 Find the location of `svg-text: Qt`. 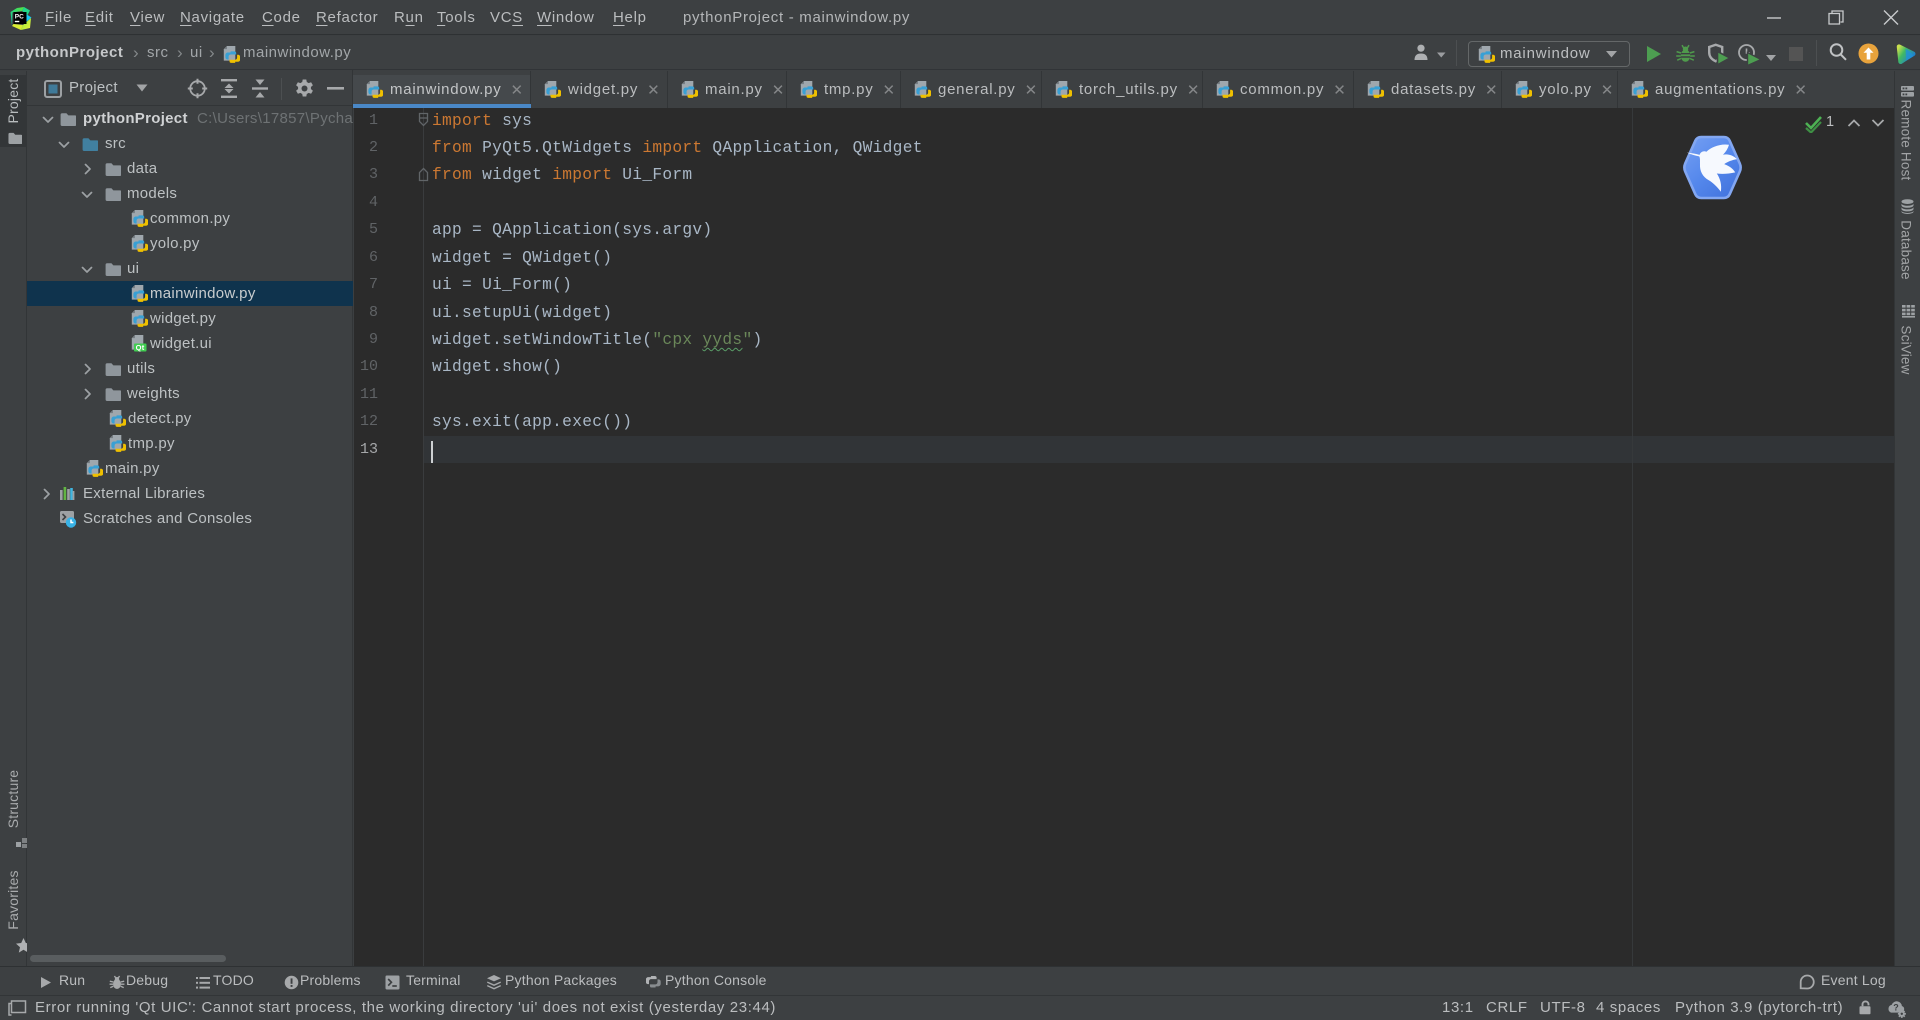

svg-text: Qt is located at coordinates (140, 347).